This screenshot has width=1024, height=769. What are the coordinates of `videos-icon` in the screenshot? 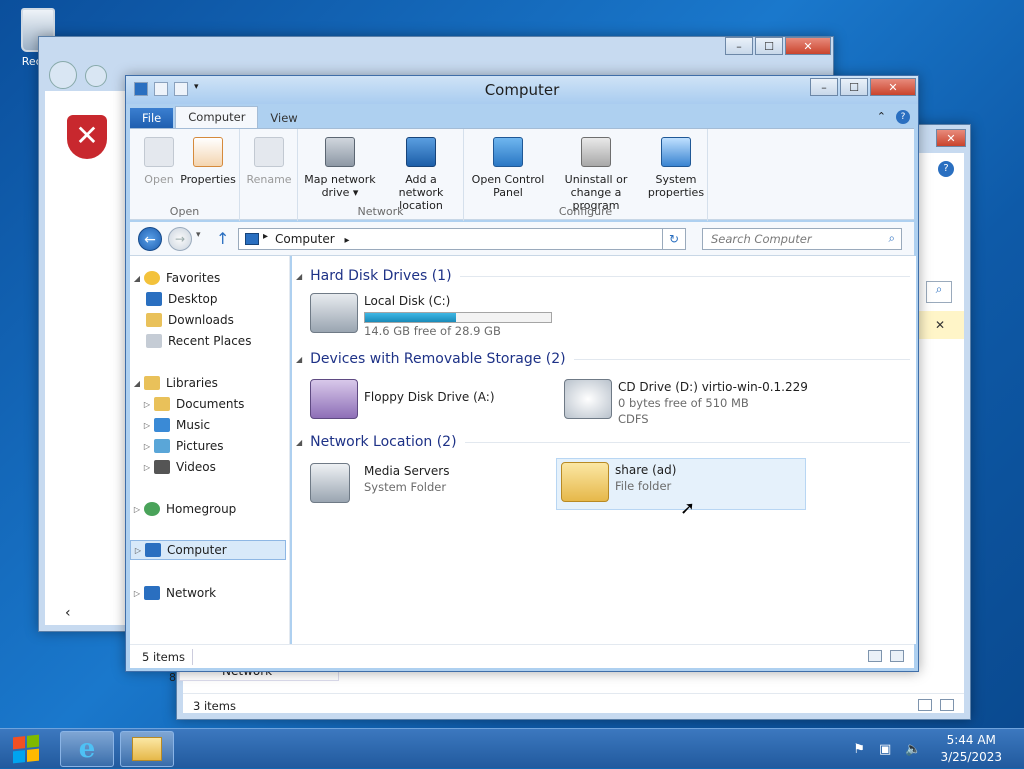 It's located at (162, 467).